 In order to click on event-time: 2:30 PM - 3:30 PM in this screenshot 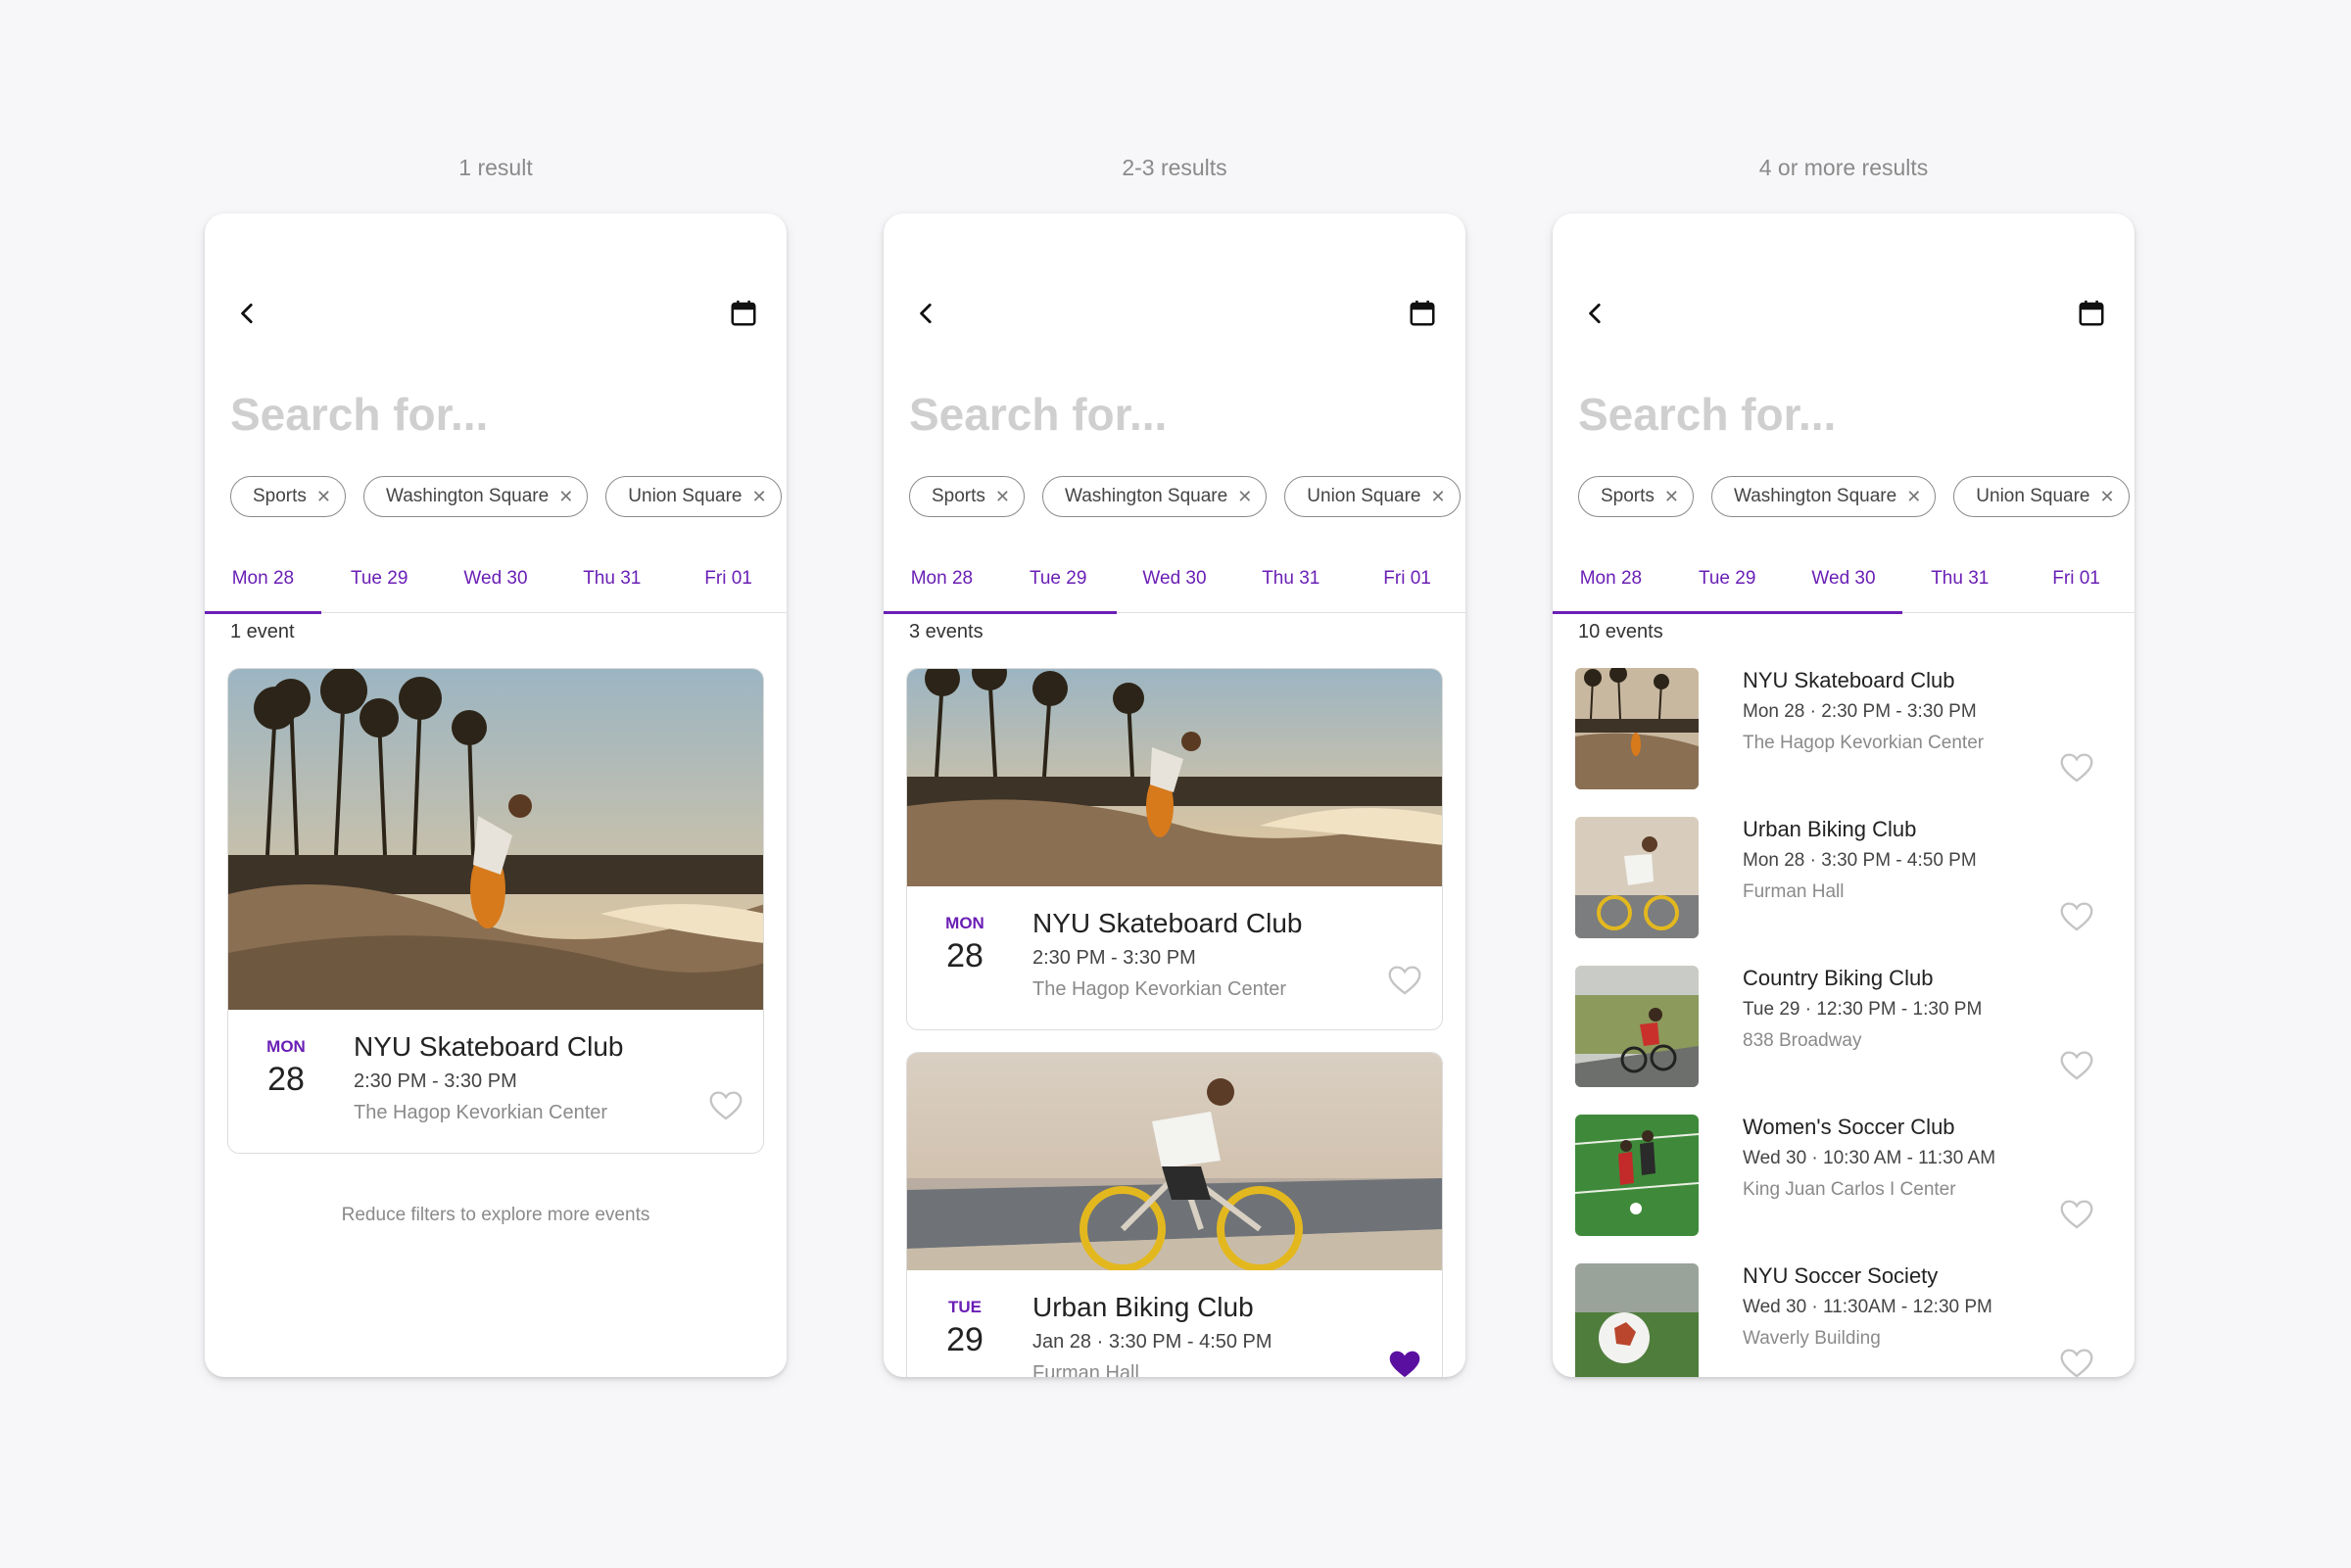, I will do `click(1114, 958)`.